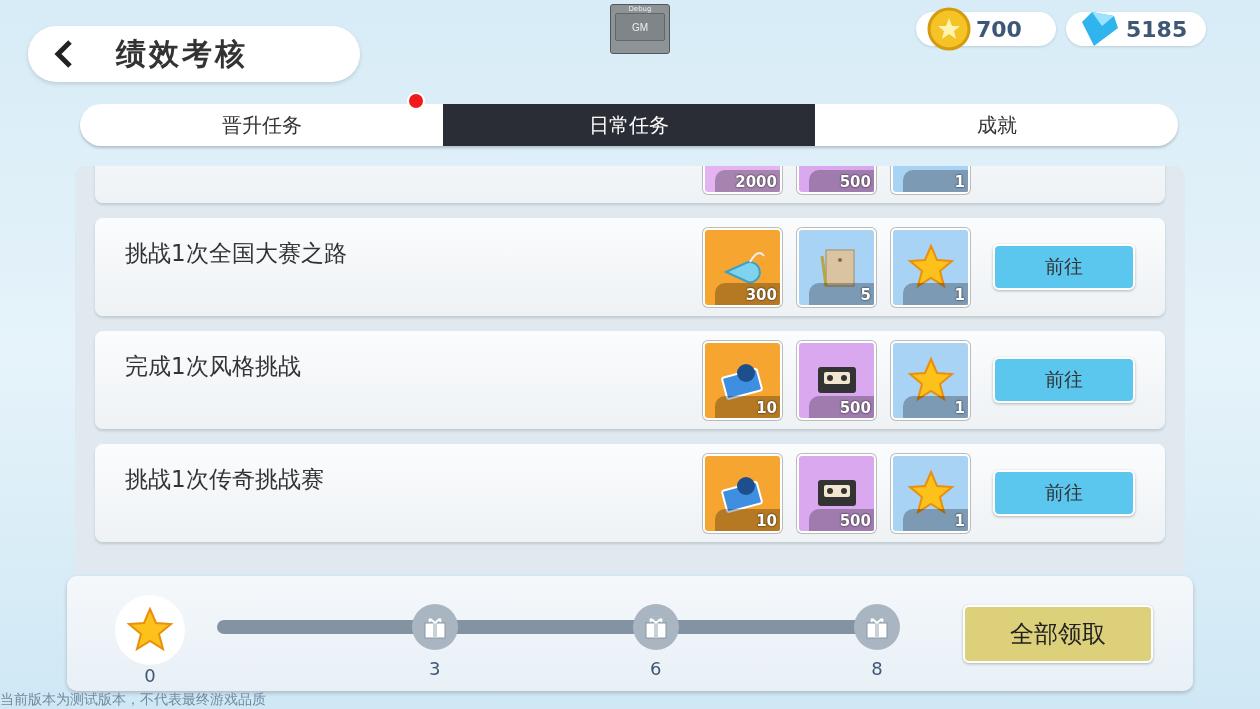 This screenshot has width=1260, height=709. I want to click on reward-tile: 2000, so click(742, 180).